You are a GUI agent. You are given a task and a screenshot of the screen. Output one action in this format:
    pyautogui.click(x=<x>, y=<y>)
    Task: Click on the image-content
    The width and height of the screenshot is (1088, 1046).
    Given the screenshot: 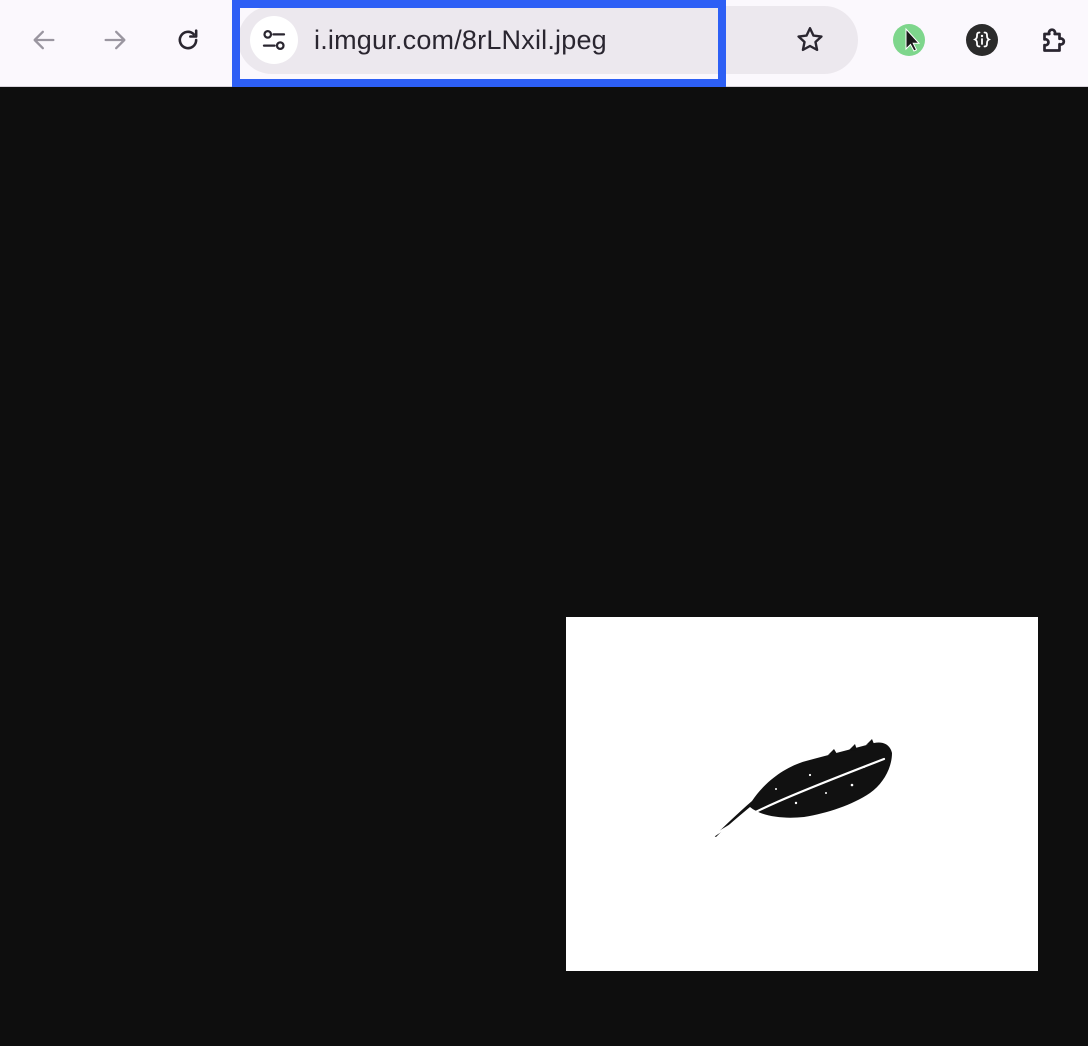 What is the action you would take?
    pyautogui.click(x=802, y=794)
    